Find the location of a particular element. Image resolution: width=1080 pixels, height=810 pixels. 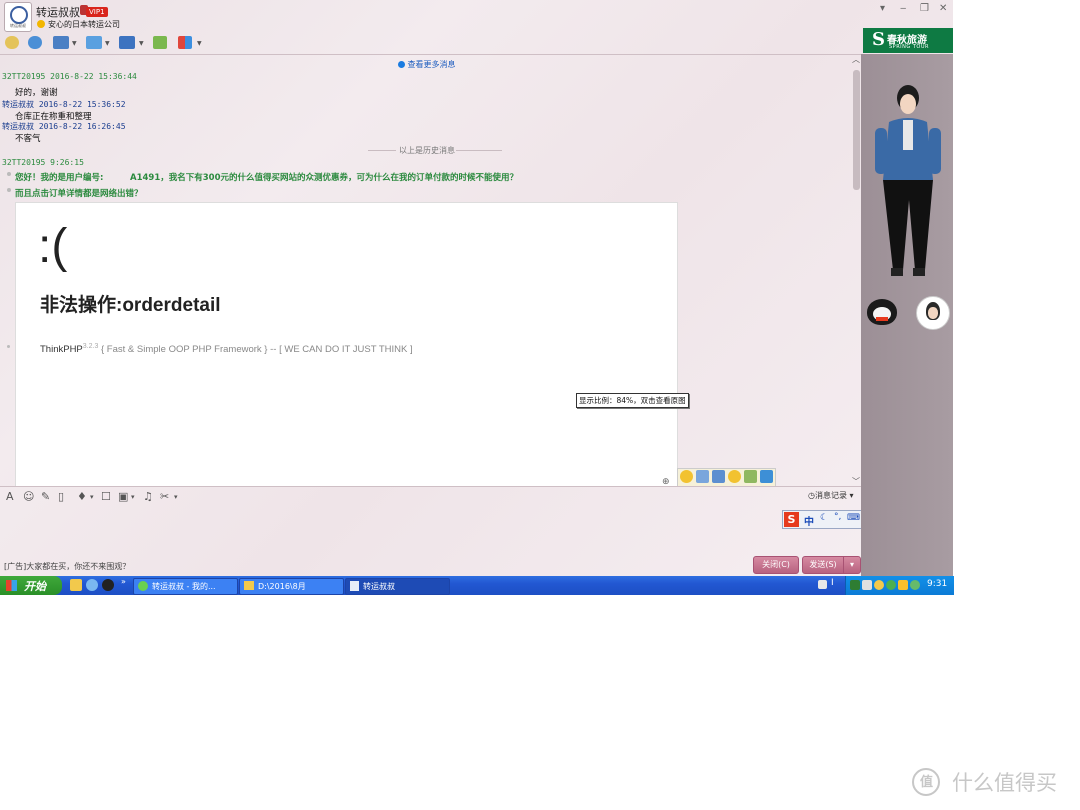

contact-signature: 安心的日本转运公司 is located at coordinates (84, 24).